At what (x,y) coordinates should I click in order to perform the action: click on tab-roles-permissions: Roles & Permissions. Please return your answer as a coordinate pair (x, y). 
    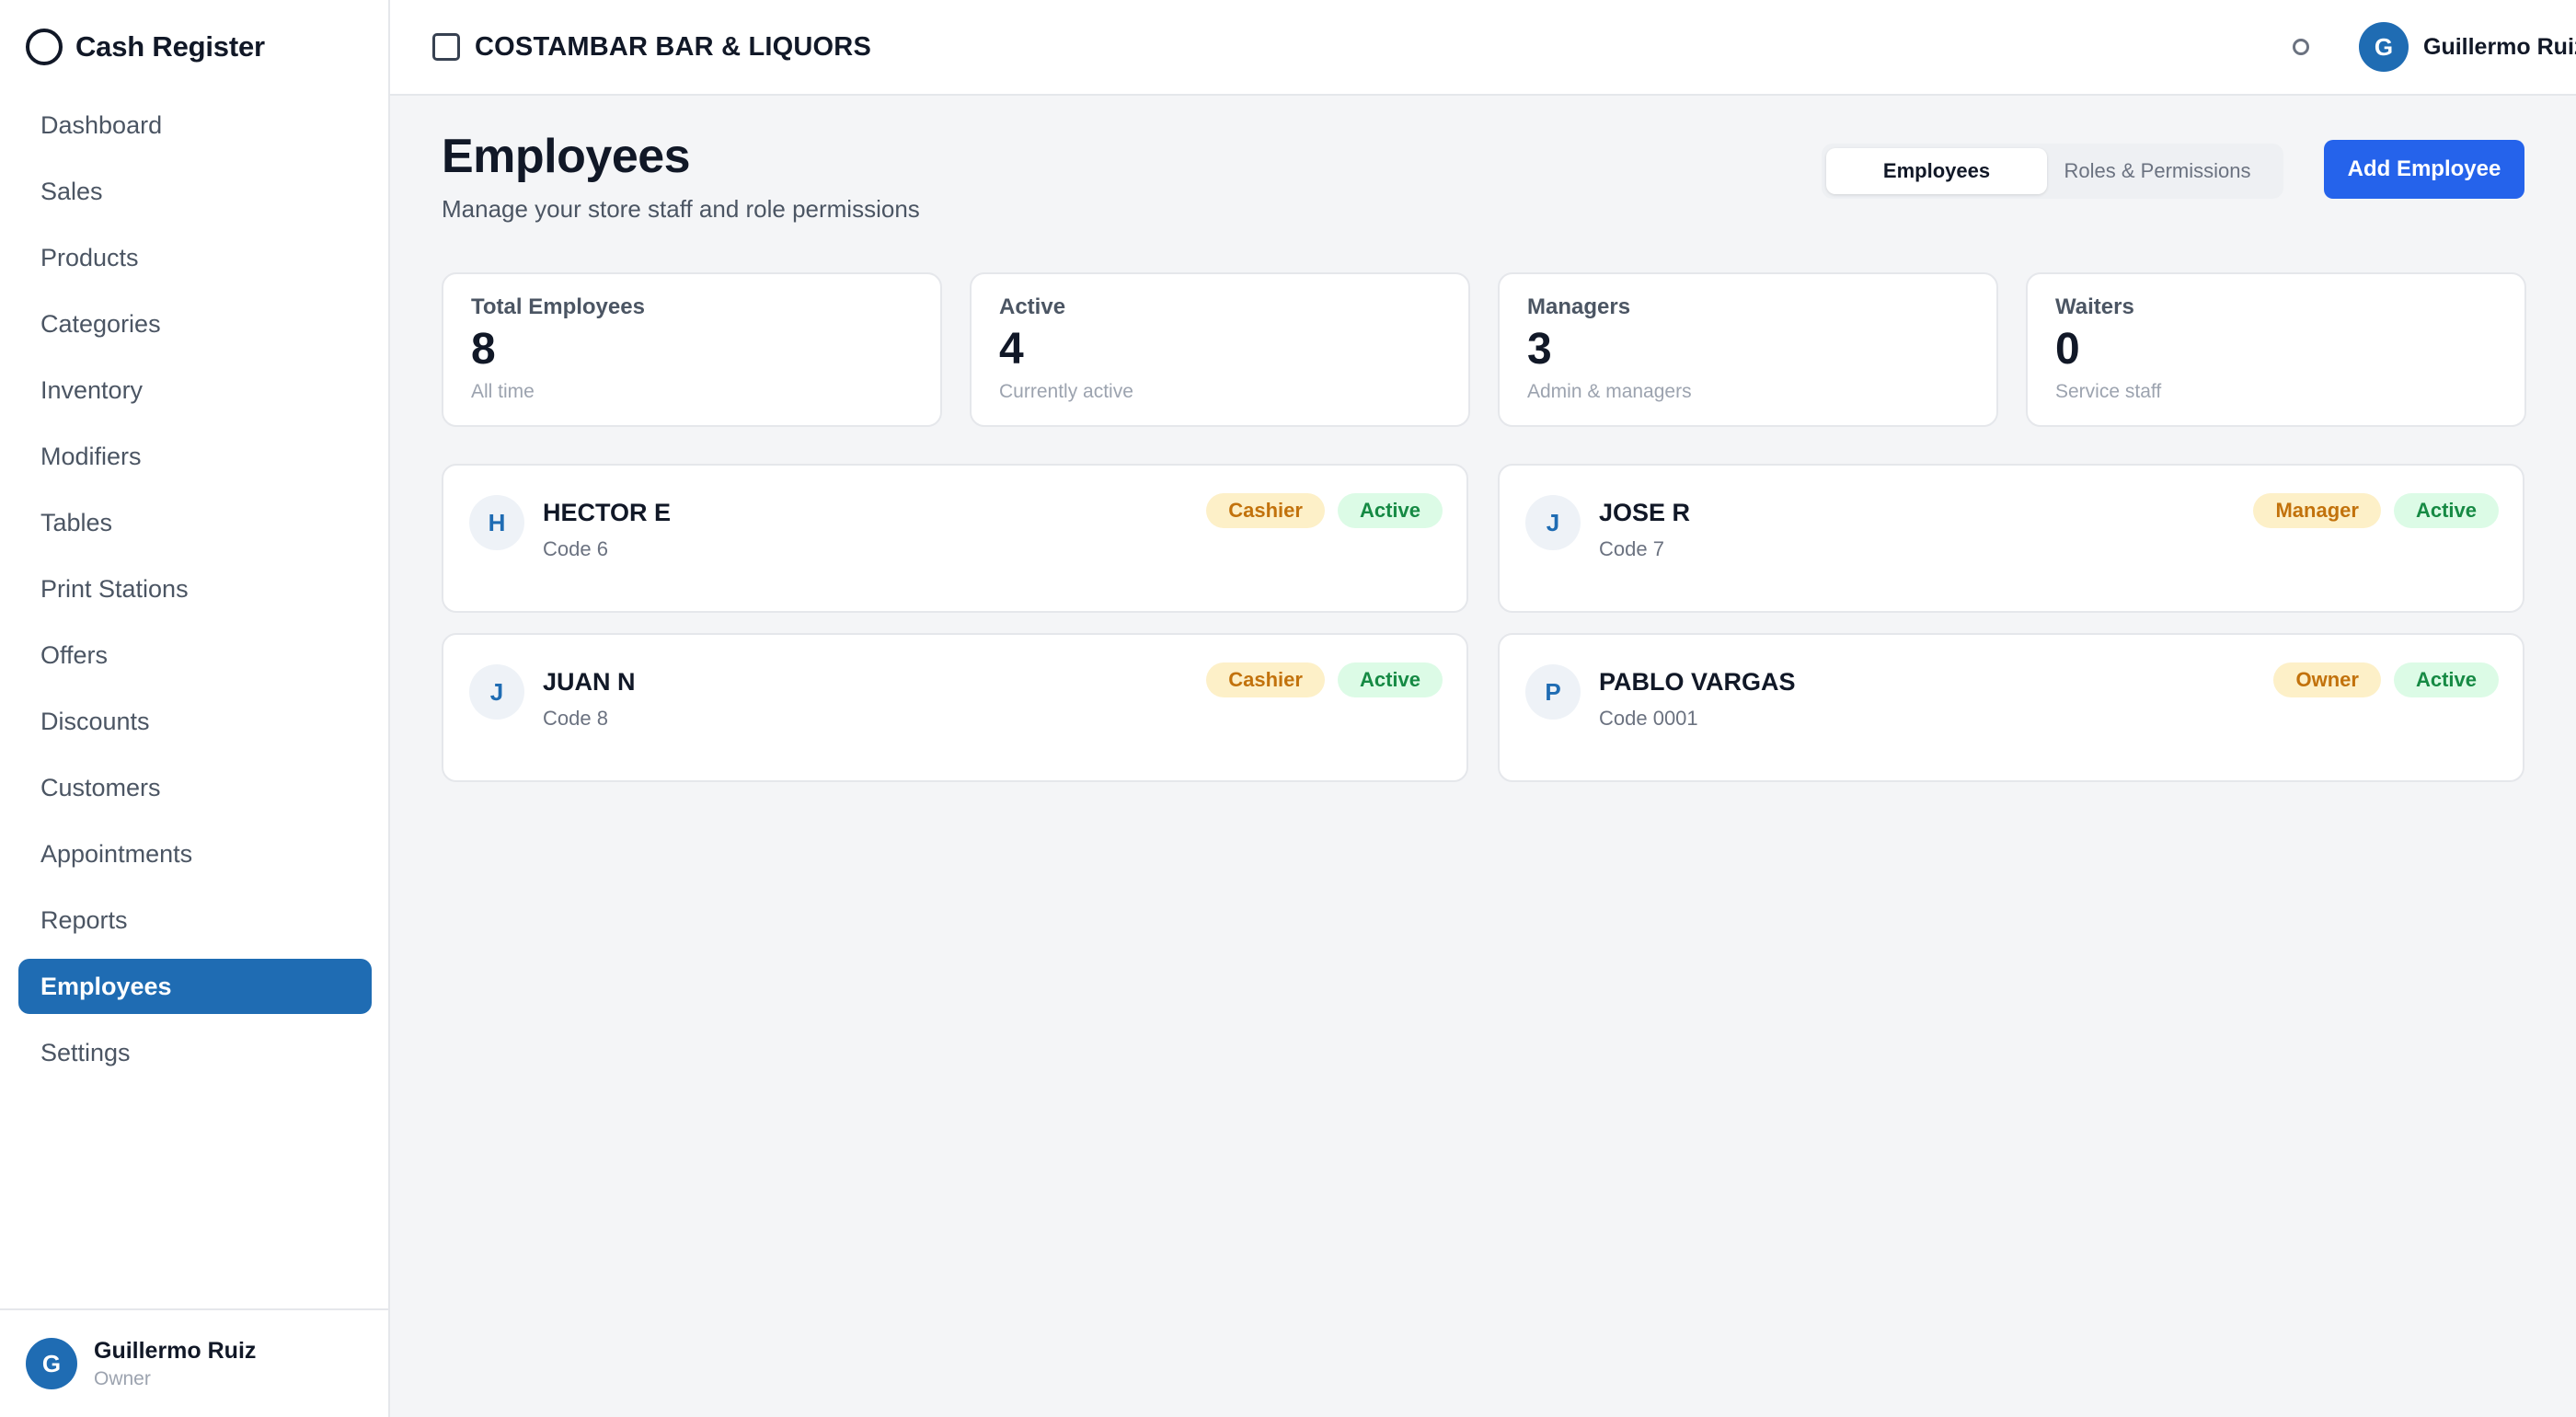
    Looking at the image, I should click on (2157, 171).